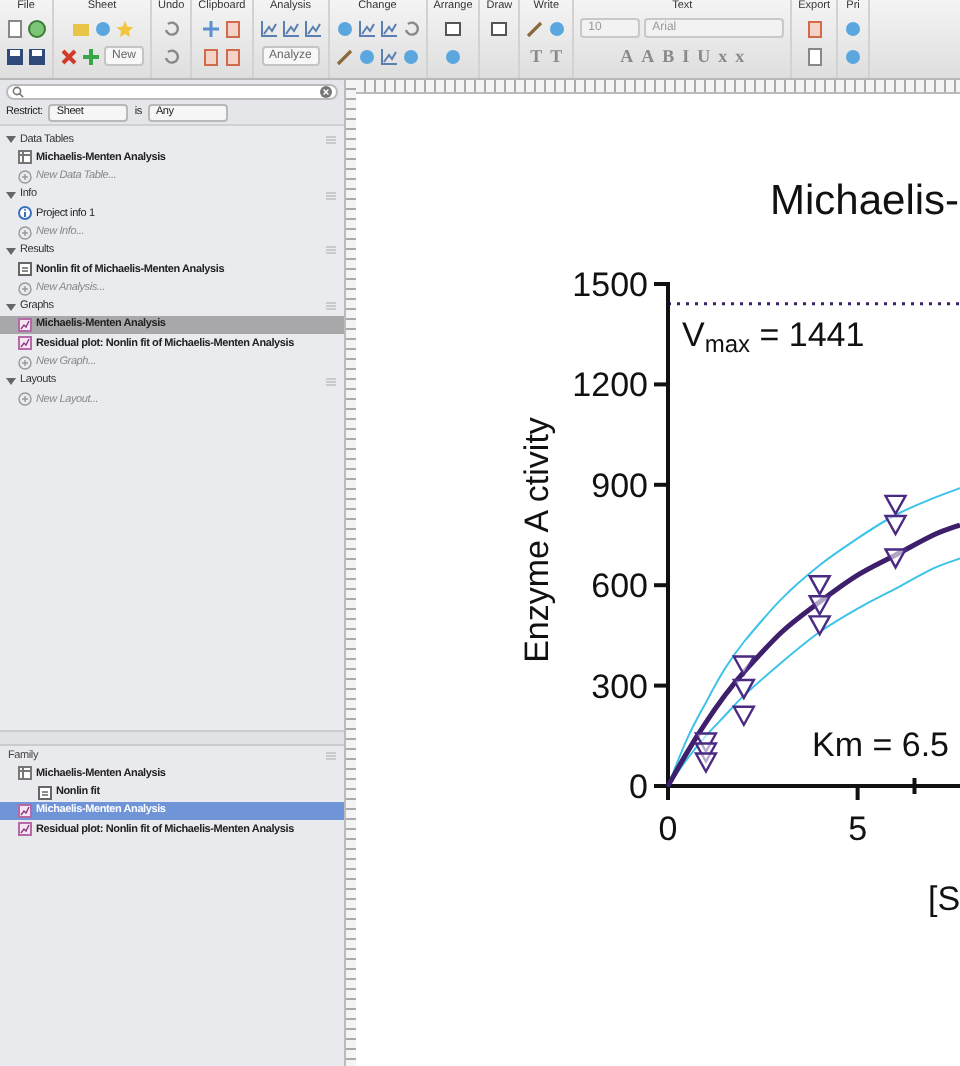  What do you see at coordinates (326, 92) in the screenshot?
I see `clear-icon` at bounding box center [326, 92].